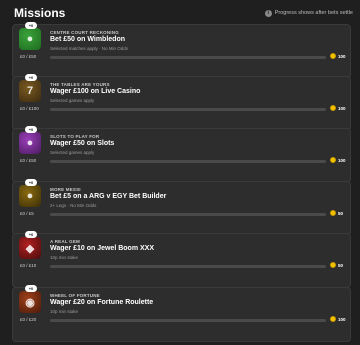 The width and height of the screenshot is (360, 345). I want to click on mission-category: MORE MESSI, so click(65, 189).